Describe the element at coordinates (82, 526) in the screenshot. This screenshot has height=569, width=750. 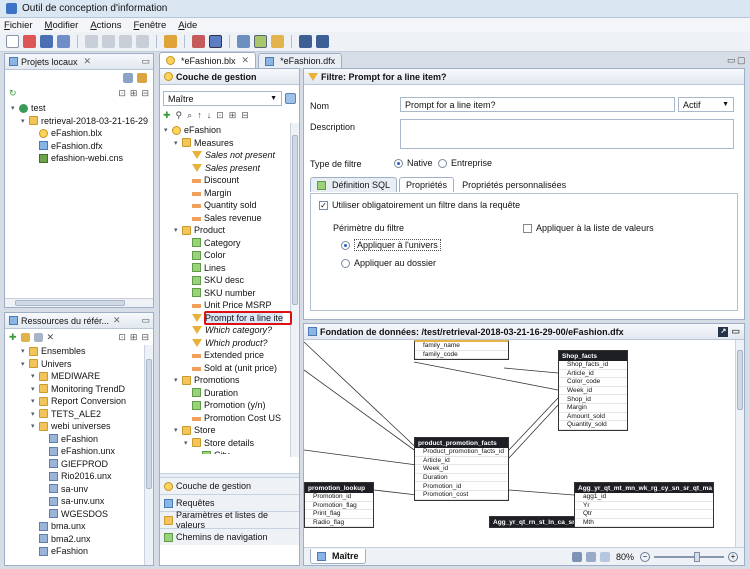
I see `tree-item: bma.unx` at that location.